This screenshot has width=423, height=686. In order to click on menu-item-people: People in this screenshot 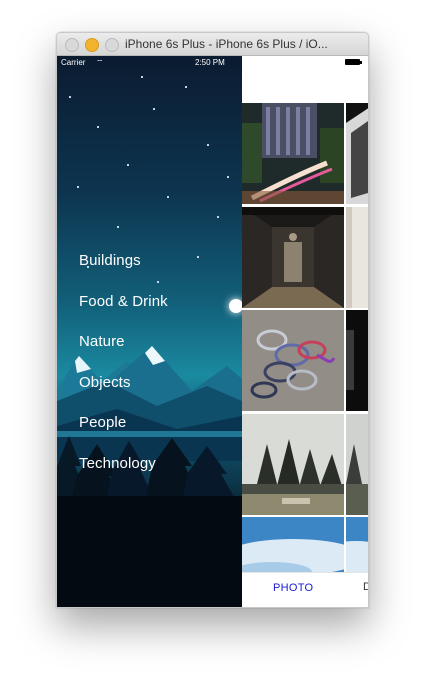, I will do `click(123, 434)`.